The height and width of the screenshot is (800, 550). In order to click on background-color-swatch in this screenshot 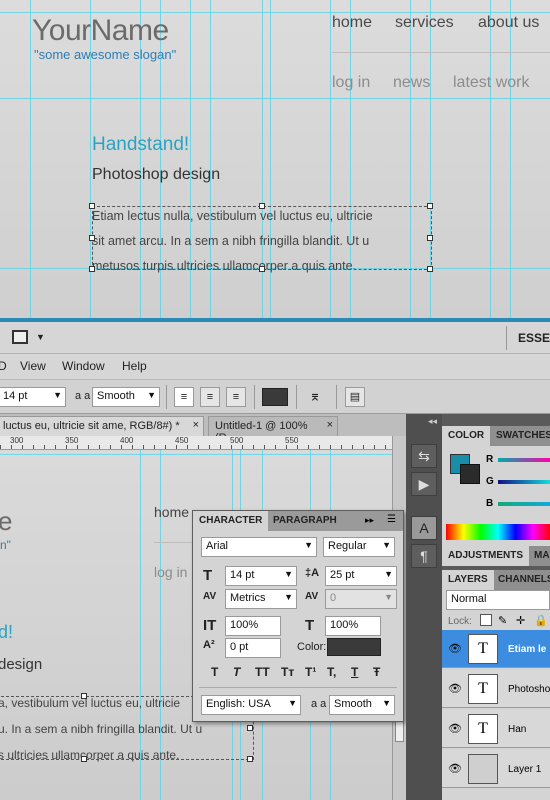, I will do `click(470, 474)`.